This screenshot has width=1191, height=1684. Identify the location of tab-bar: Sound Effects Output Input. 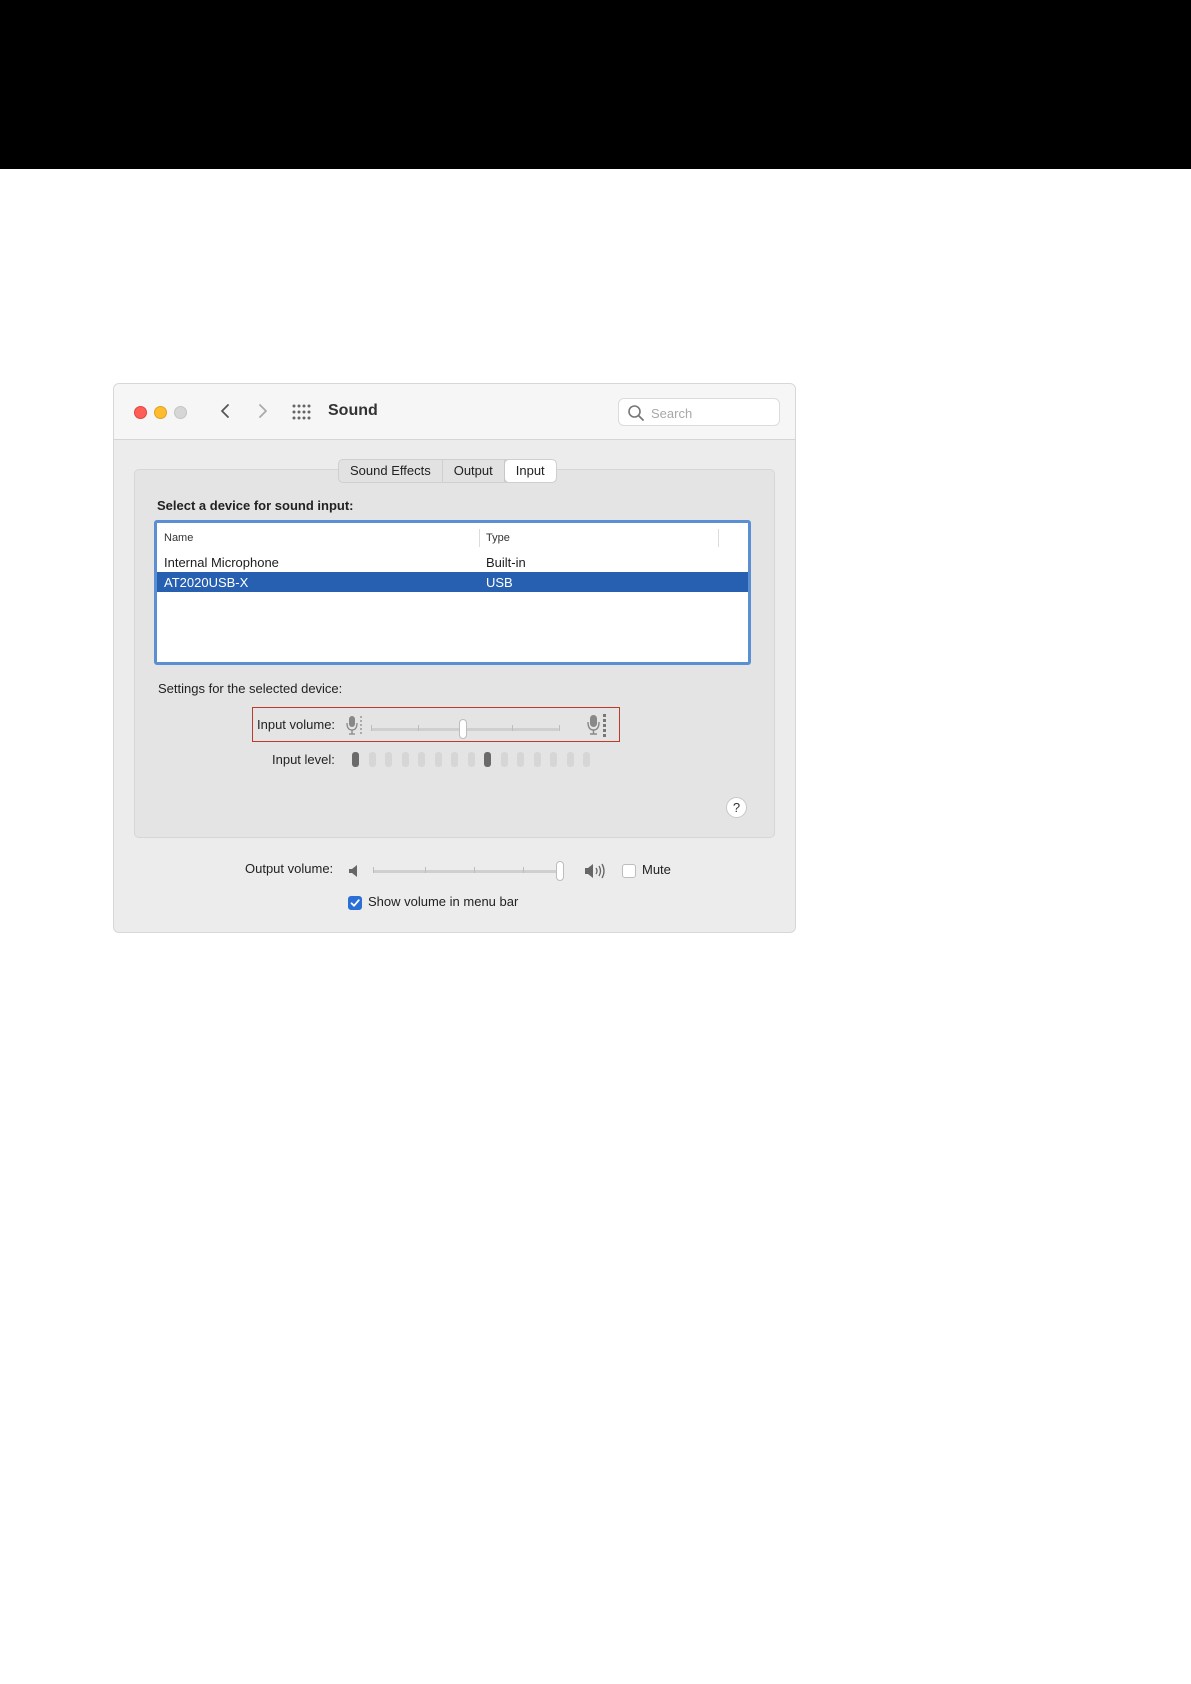
(447, 471).